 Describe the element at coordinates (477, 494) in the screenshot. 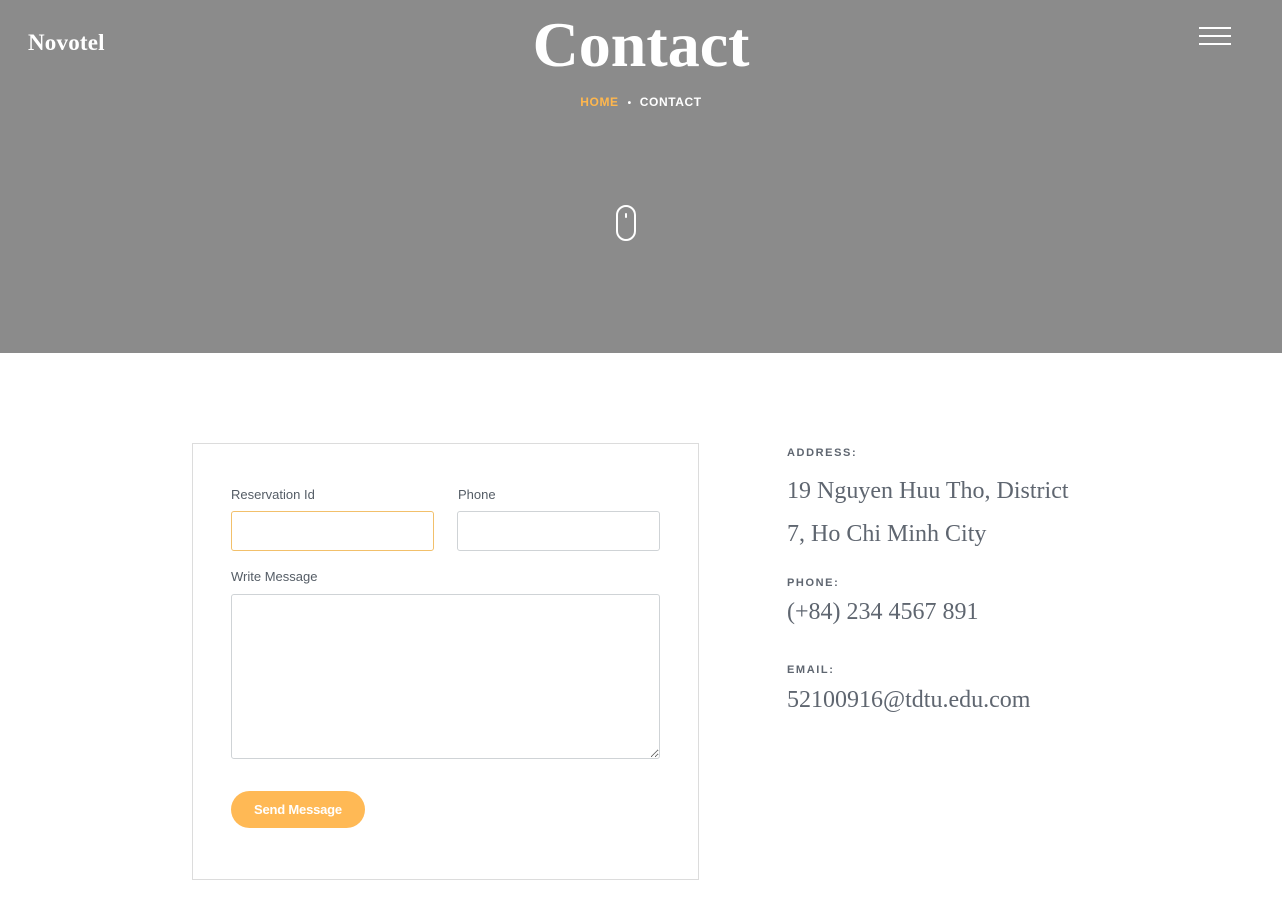

I see `phone-label: Phone` at that location.